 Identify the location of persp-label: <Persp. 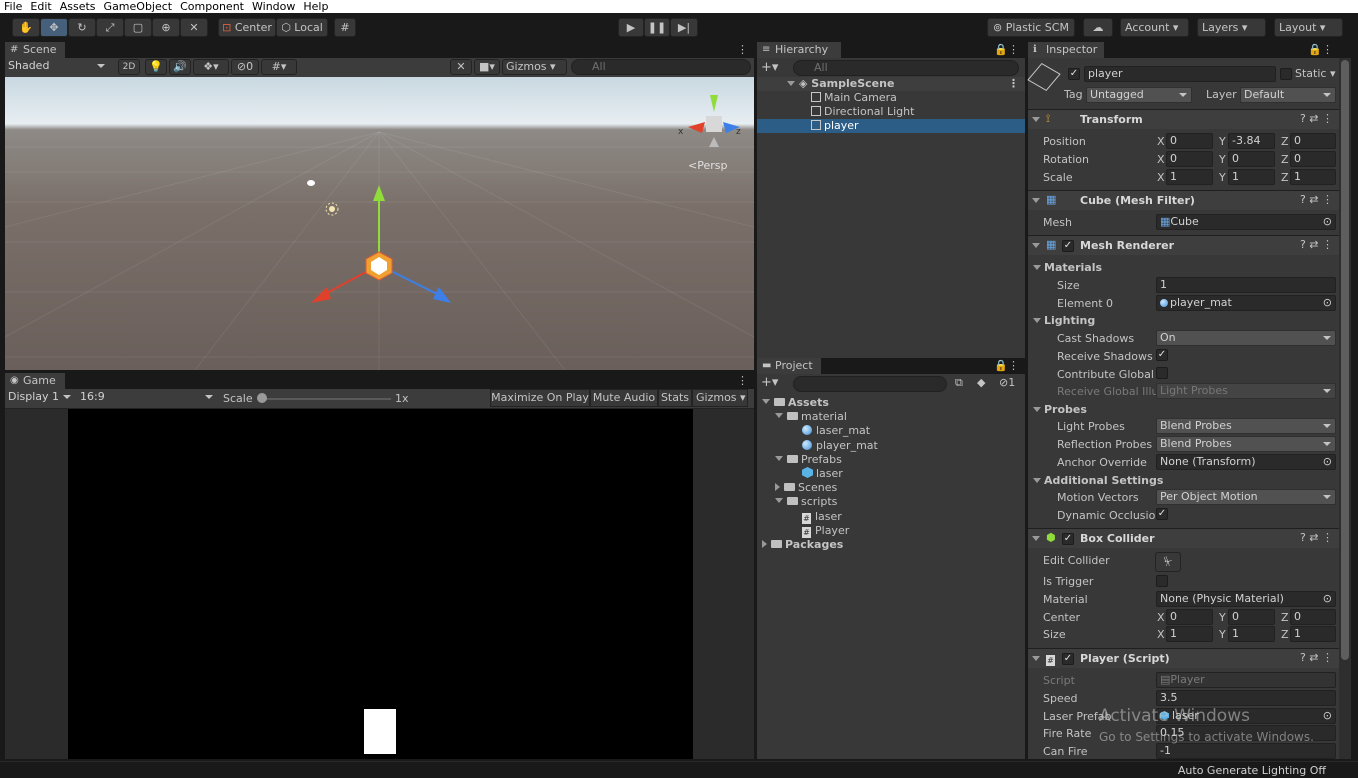
(707, 165).